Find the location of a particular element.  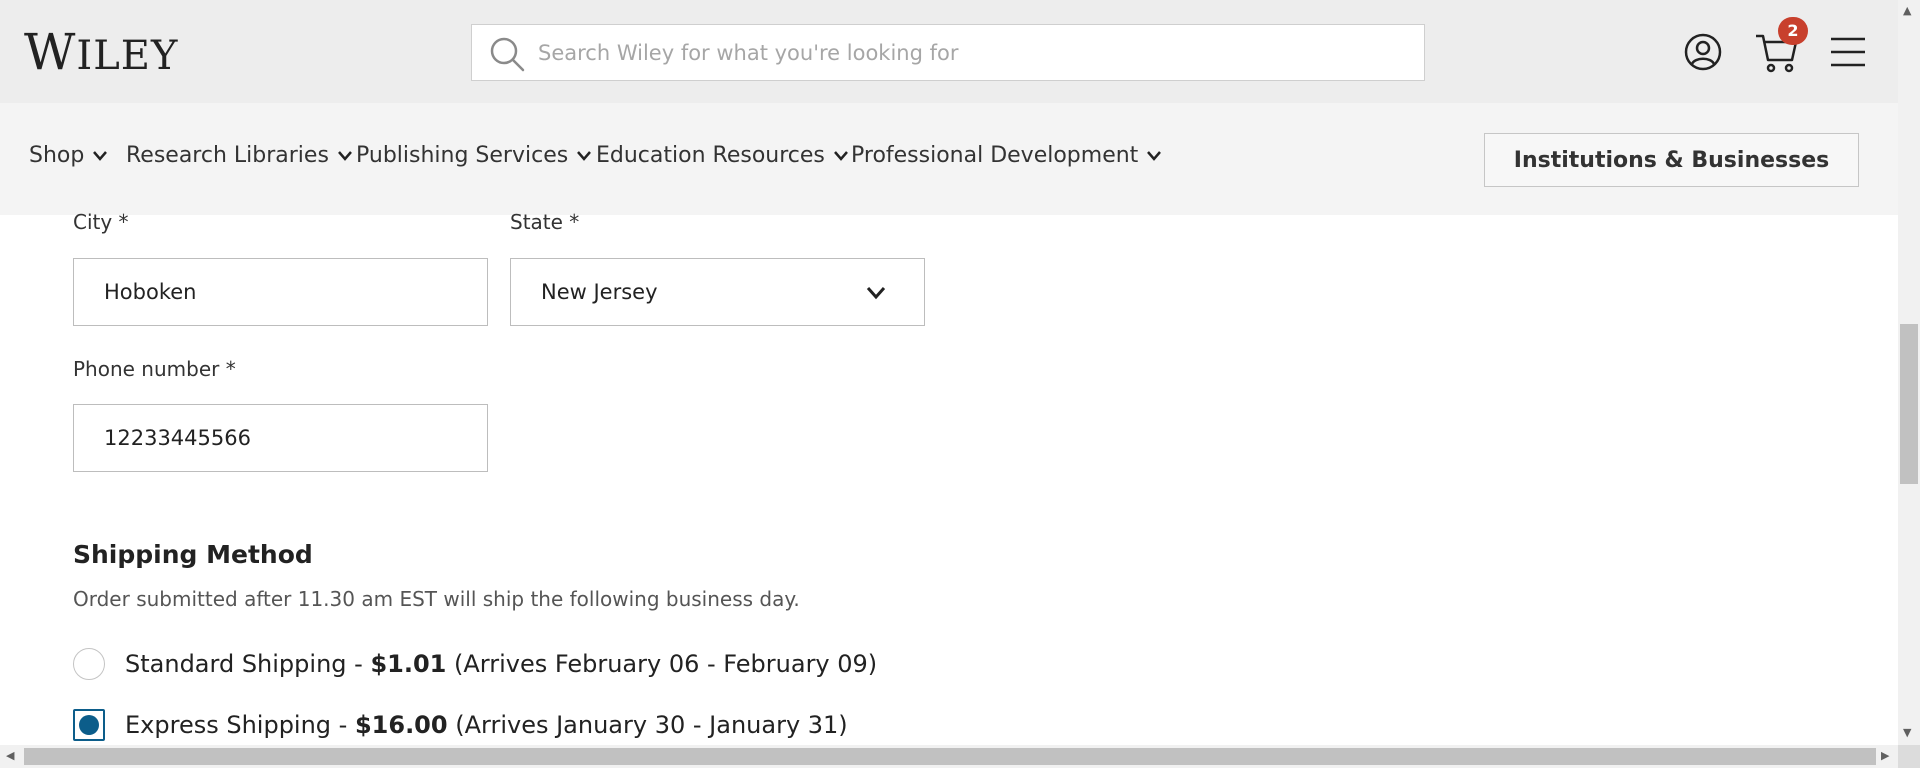

phone-field is located at coordinates (280, 438).